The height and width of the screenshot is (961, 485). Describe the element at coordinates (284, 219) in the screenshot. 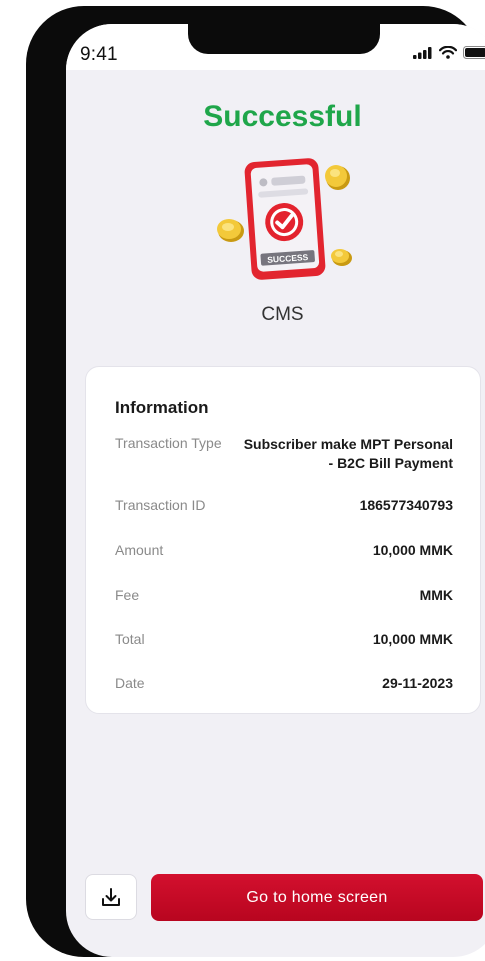

I see `success-phone-illustration: SUCCESS` at that location.